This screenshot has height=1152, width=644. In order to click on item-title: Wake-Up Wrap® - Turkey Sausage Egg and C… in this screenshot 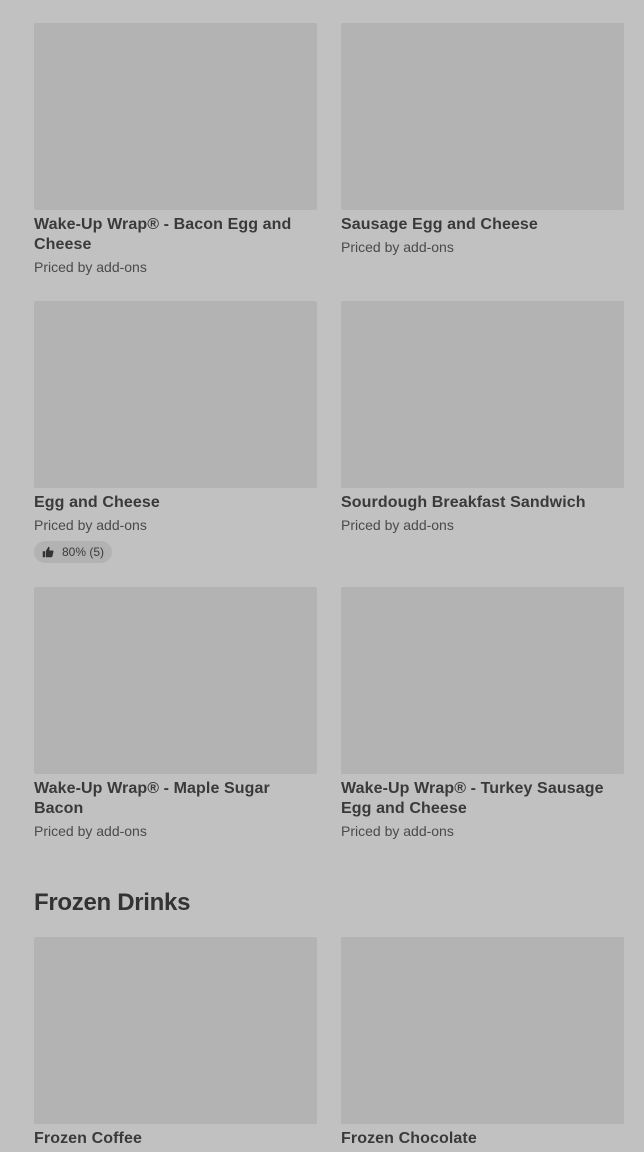, I will do `click(482, 799)`.